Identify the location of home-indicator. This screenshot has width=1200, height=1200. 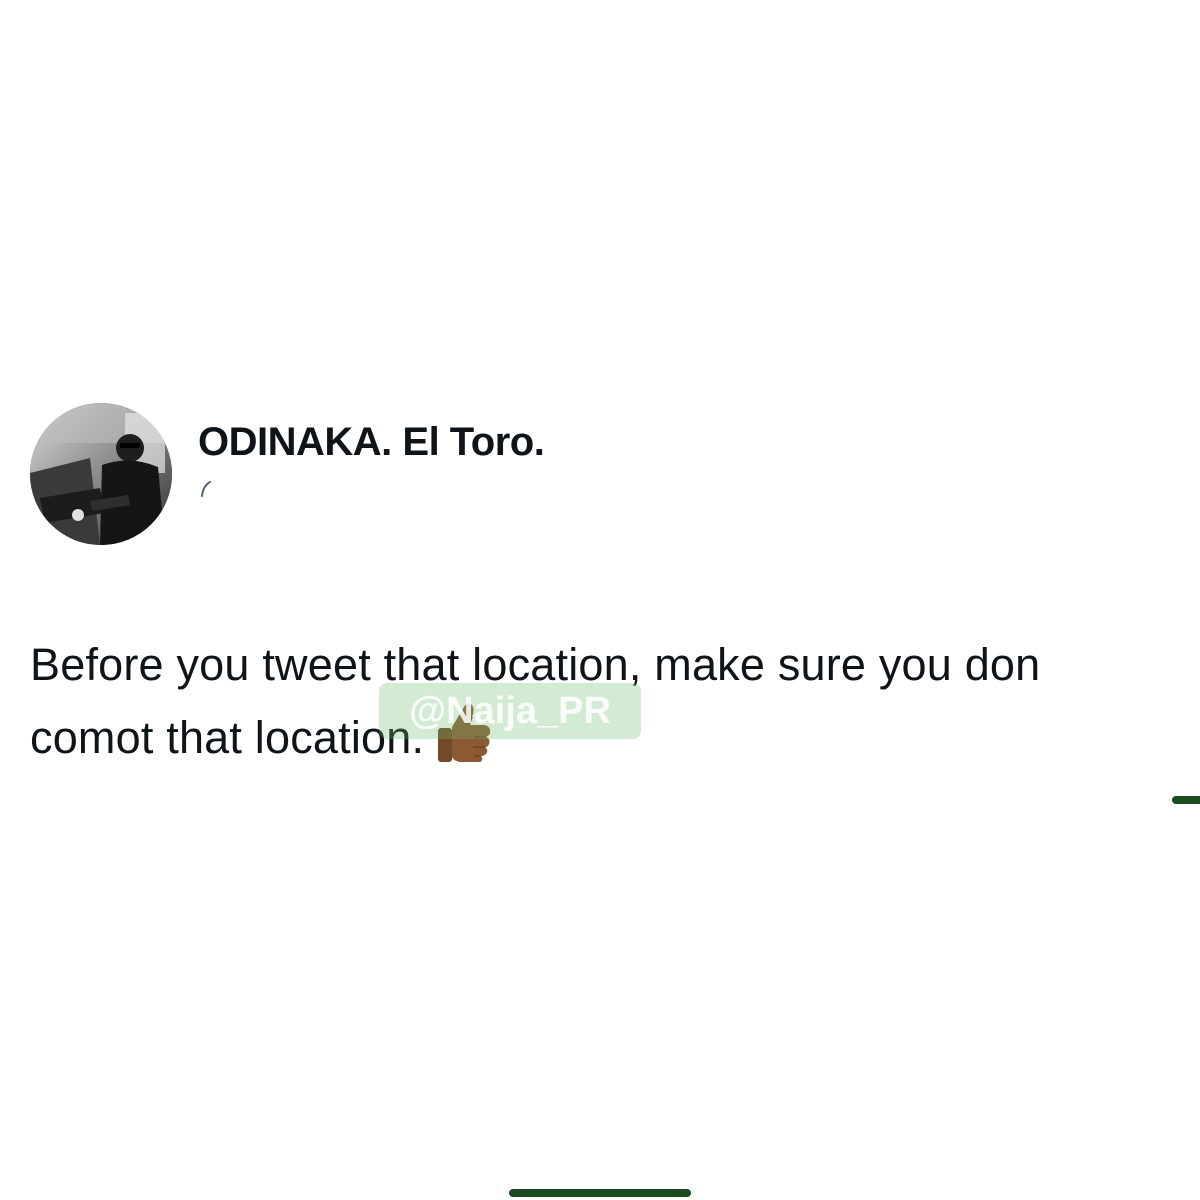
(600, 1193).